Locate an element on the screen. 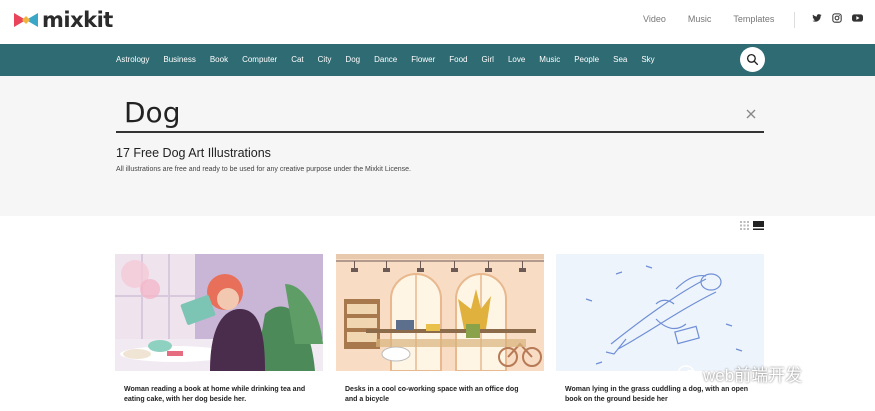  category-astrology: Astrology is located at coordinates (132, 59).